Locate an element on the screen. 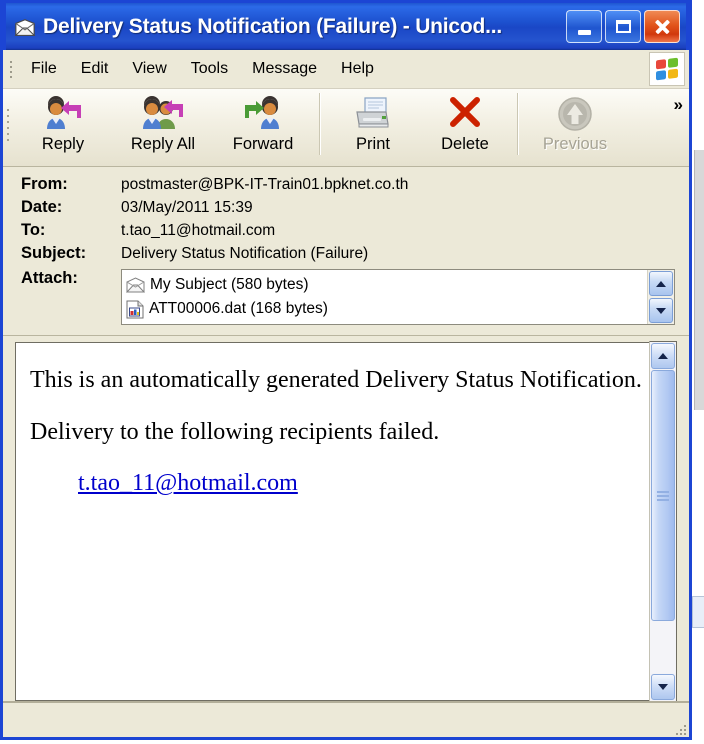  menu-item-view: View is located at coordinates (149, 69).